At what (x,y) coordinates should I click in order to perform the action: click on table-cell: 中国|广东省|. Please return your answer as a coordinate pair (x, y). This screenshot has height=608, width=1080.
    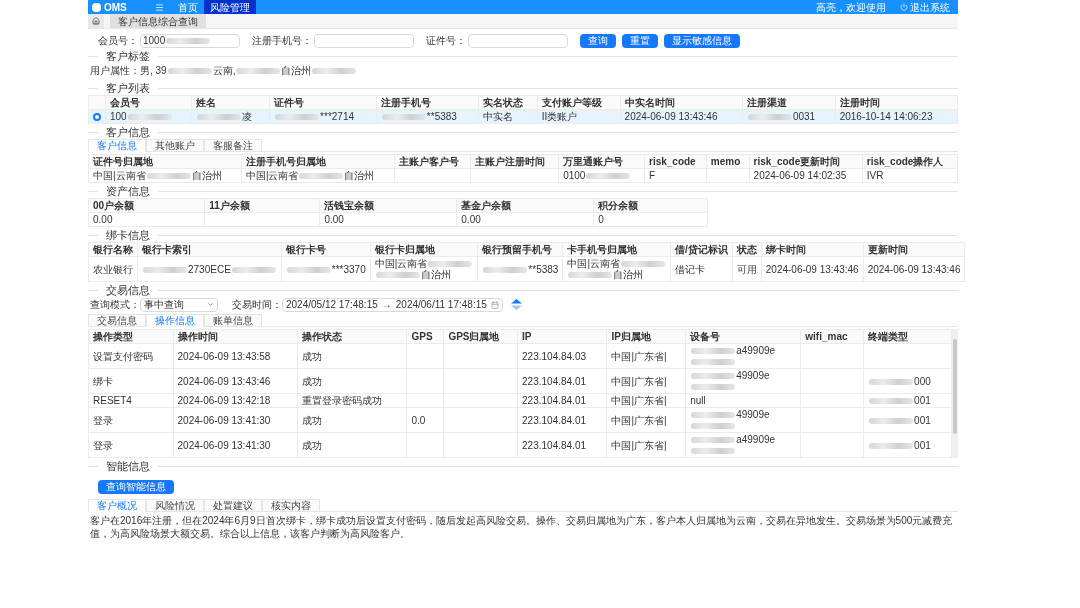
    Looking at the image, I should click on (646, 356).